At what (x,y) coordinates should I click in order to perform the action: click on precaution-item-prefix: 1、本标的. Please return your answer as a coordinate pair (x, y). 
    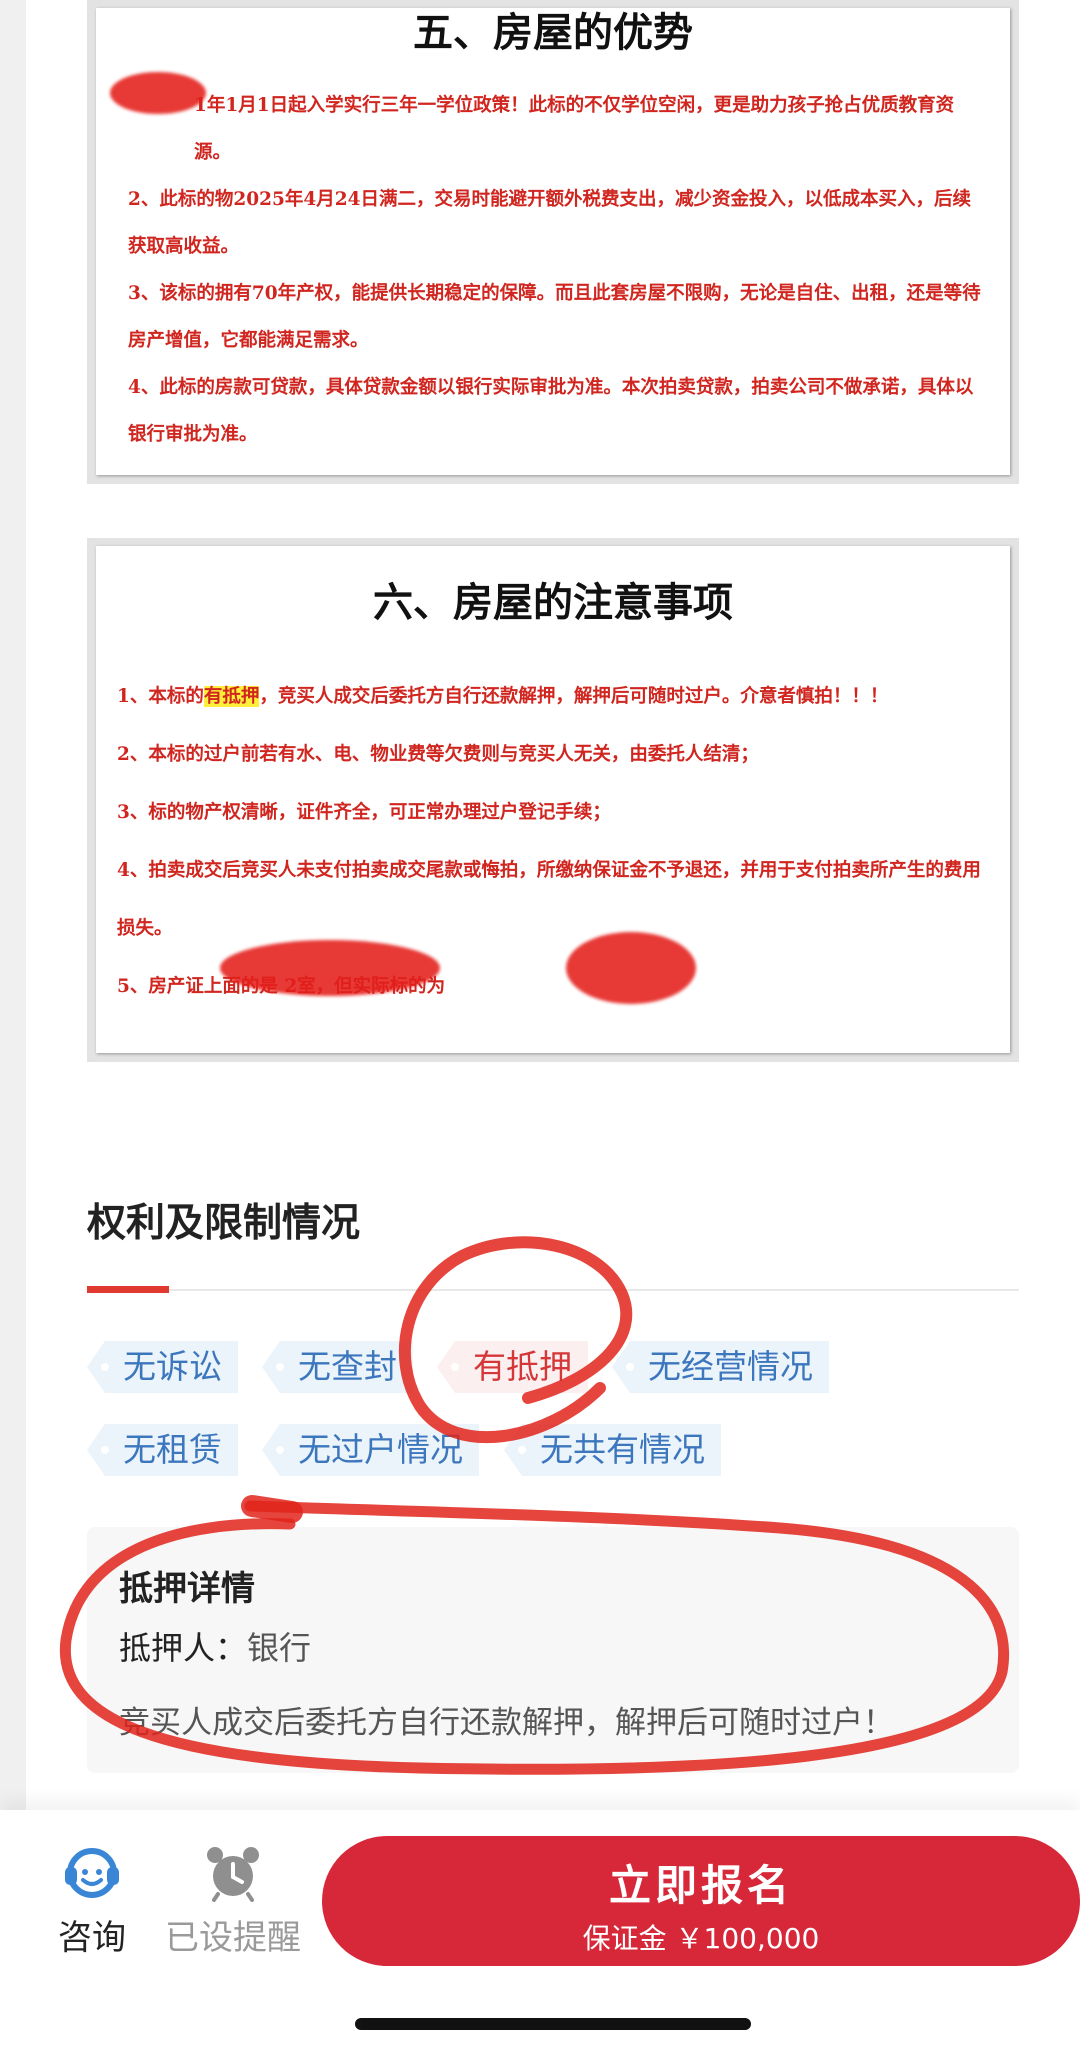
    Looking at the image, I should click on (160, 696).